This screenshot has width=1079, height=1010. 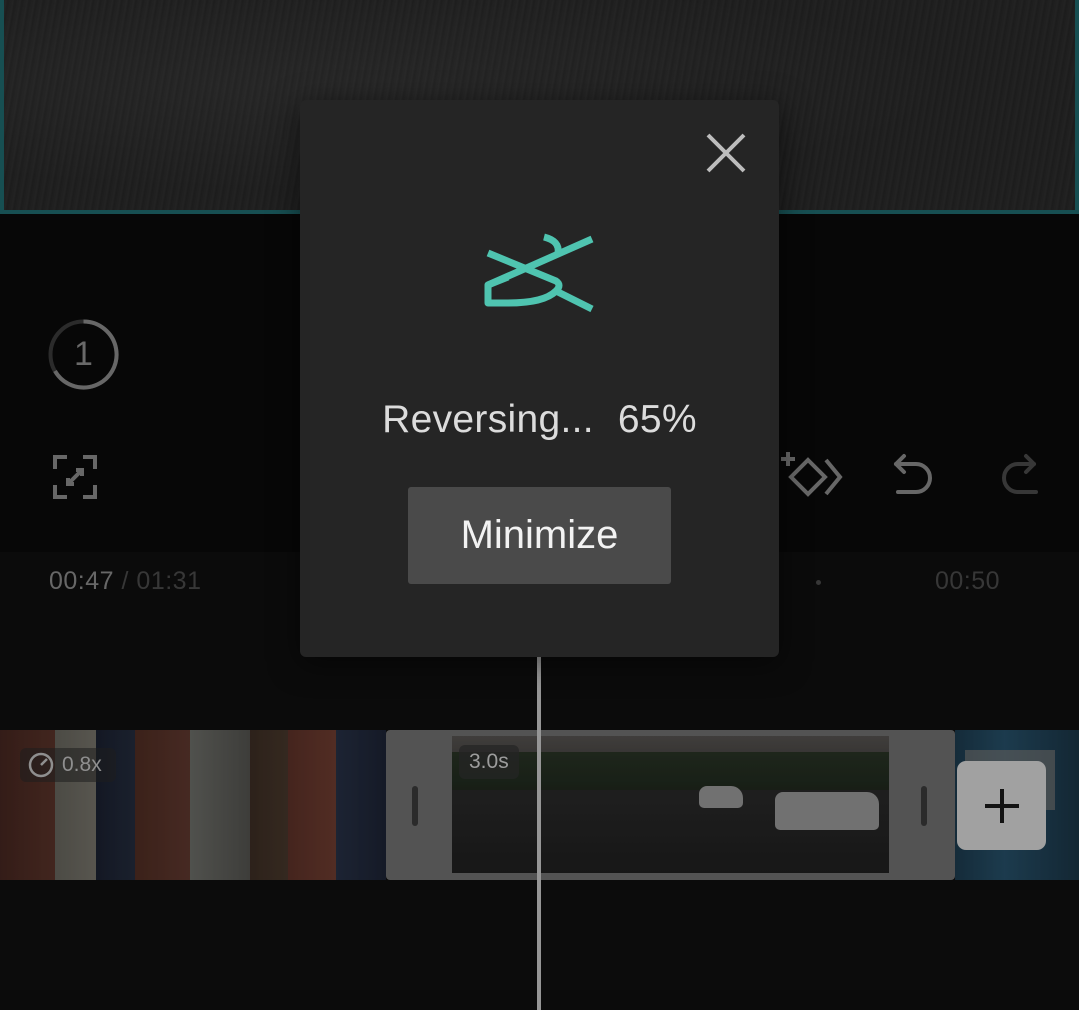 I want to click on progress-status: Reversing... 65%, so click(x=539, y=420).